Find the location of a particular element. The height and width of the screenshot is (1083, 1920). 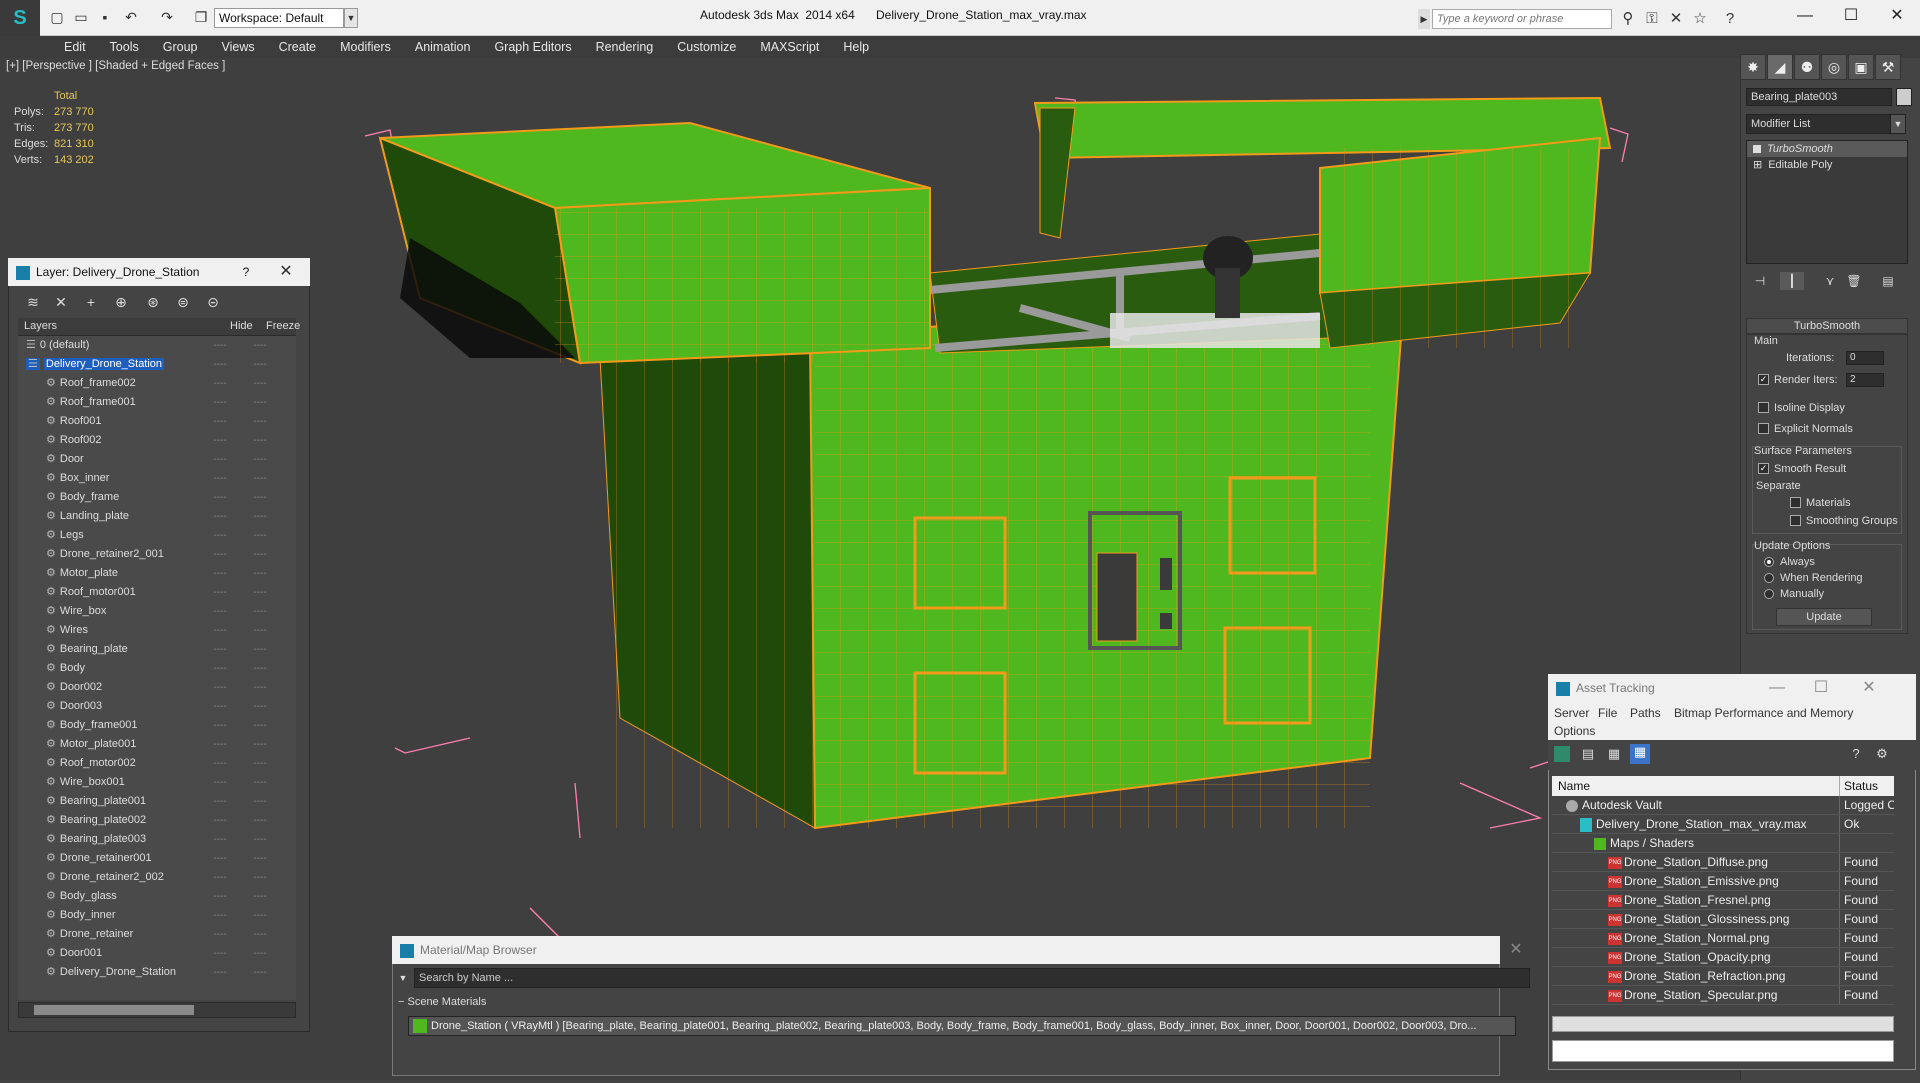

stack-item-turbosmooth: TurboSmooth is located at coordinates (1827, 149).